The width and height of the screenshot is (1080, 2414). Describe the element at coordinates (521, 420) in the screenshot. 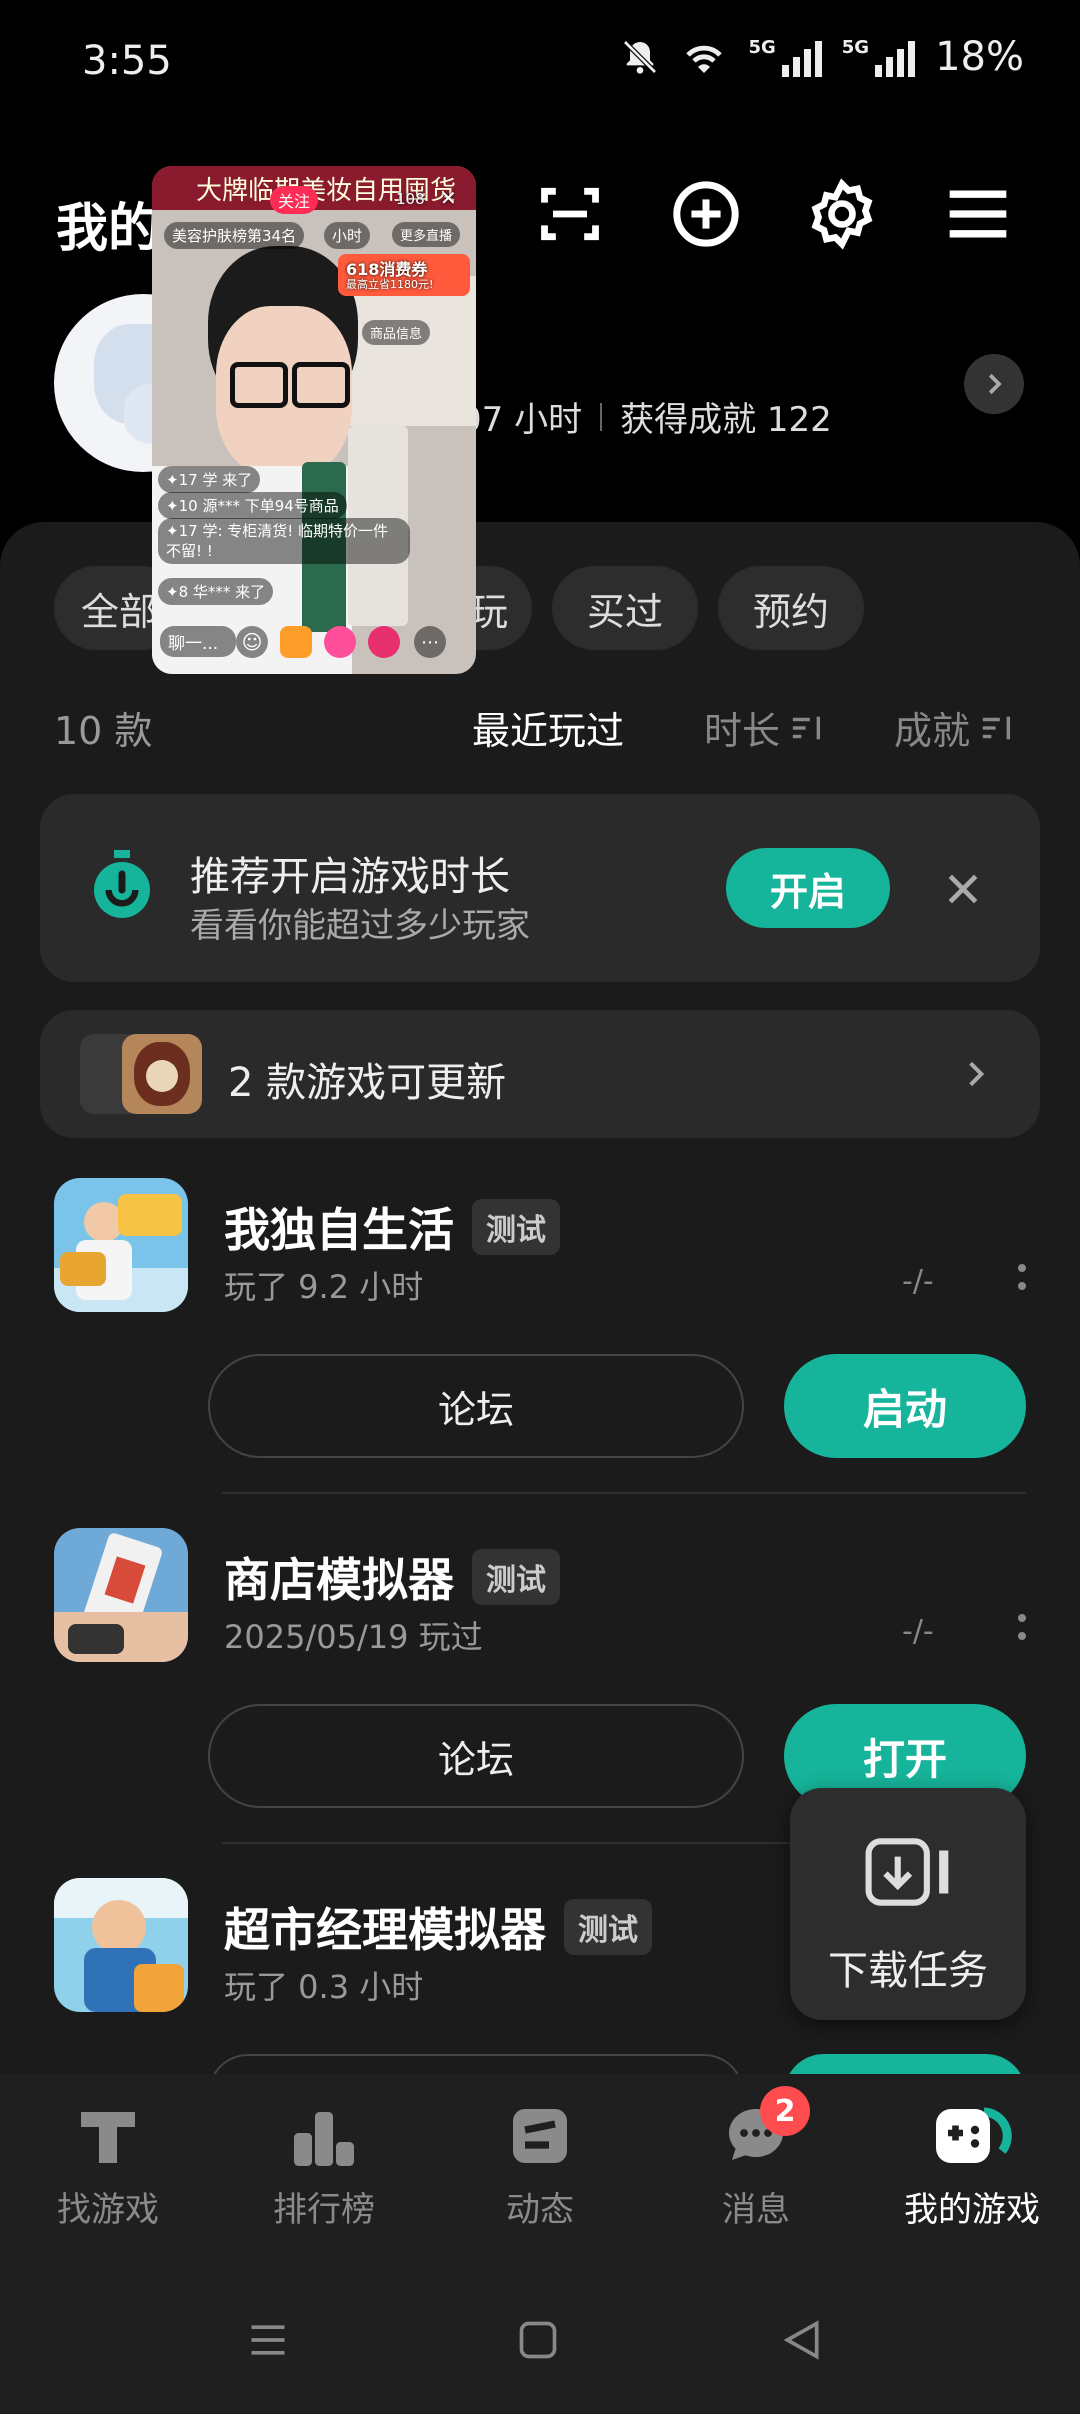

I see `playtime-total: 07 小时` at that location.